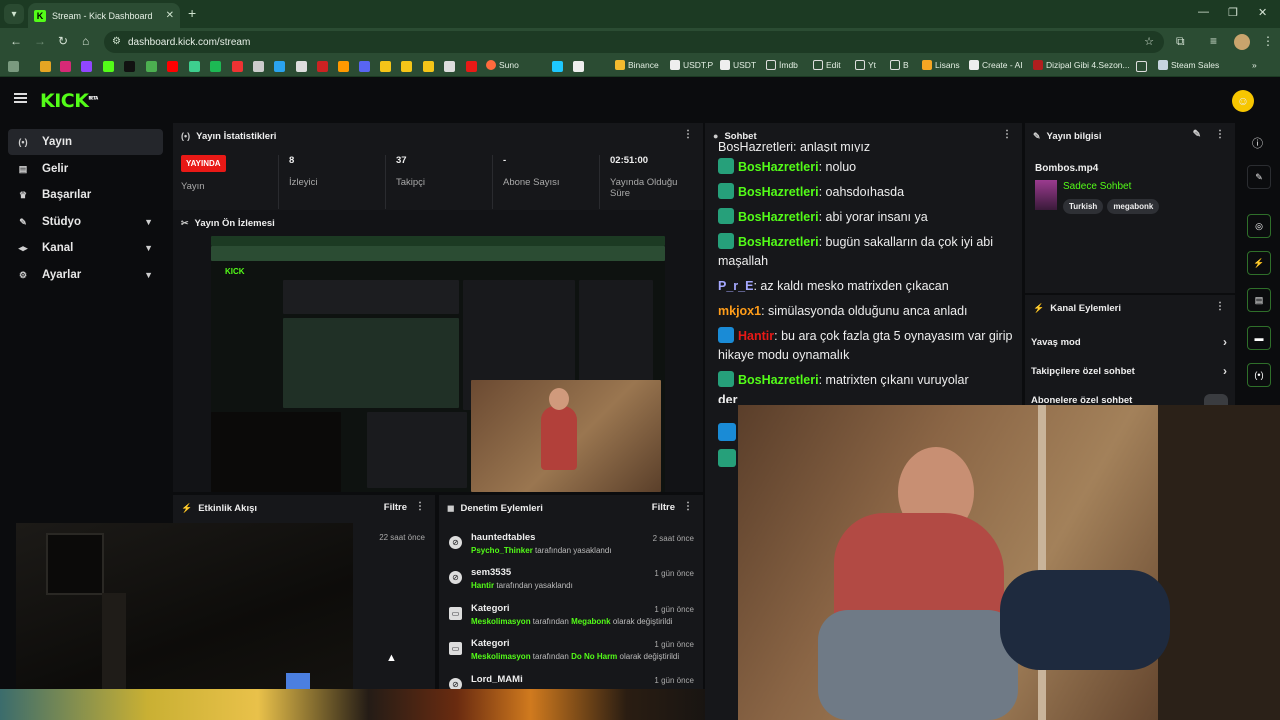 The height and width of the screenshot is (720, 1280). What do you see at coordinates (1129, 371) in the screenshot?
I see `followers-only-action: Takipçilere özel sohbet ›` at bounding box center [1129, 371].